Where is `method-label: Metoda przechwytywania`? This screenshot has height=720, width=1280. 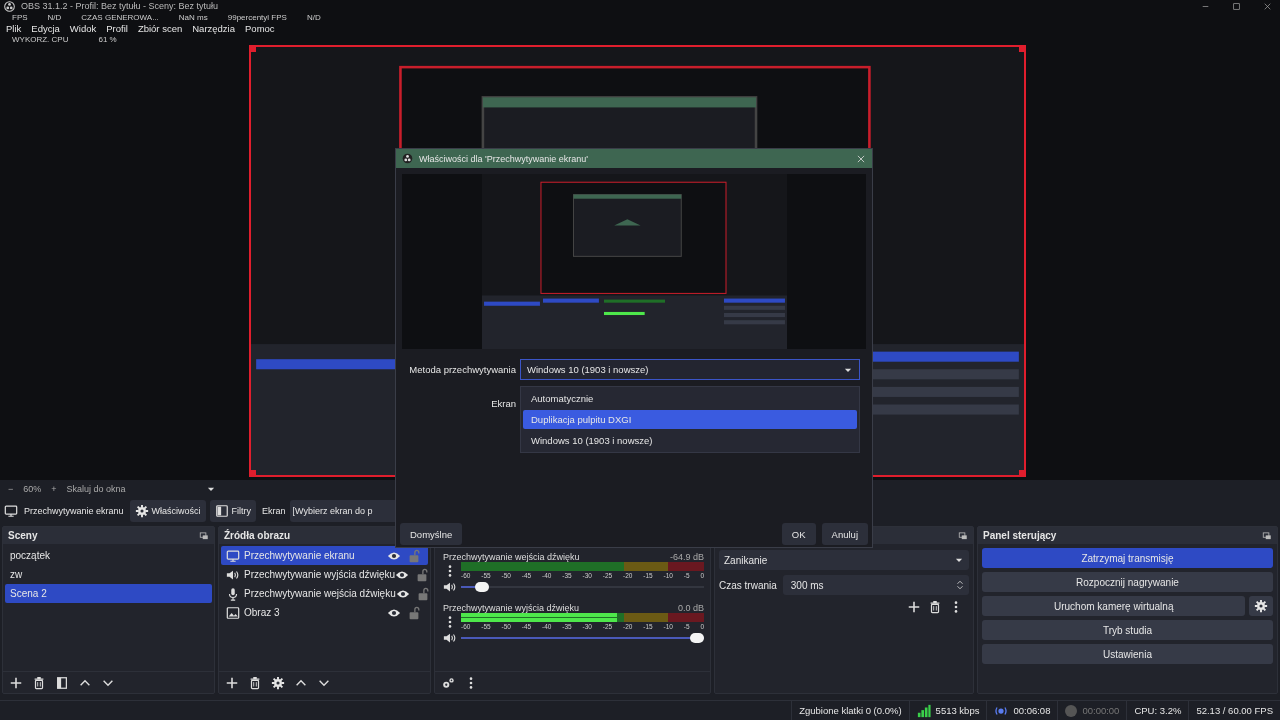 method-label: Metoda przechwytywania is located at coordinates (462, 369).